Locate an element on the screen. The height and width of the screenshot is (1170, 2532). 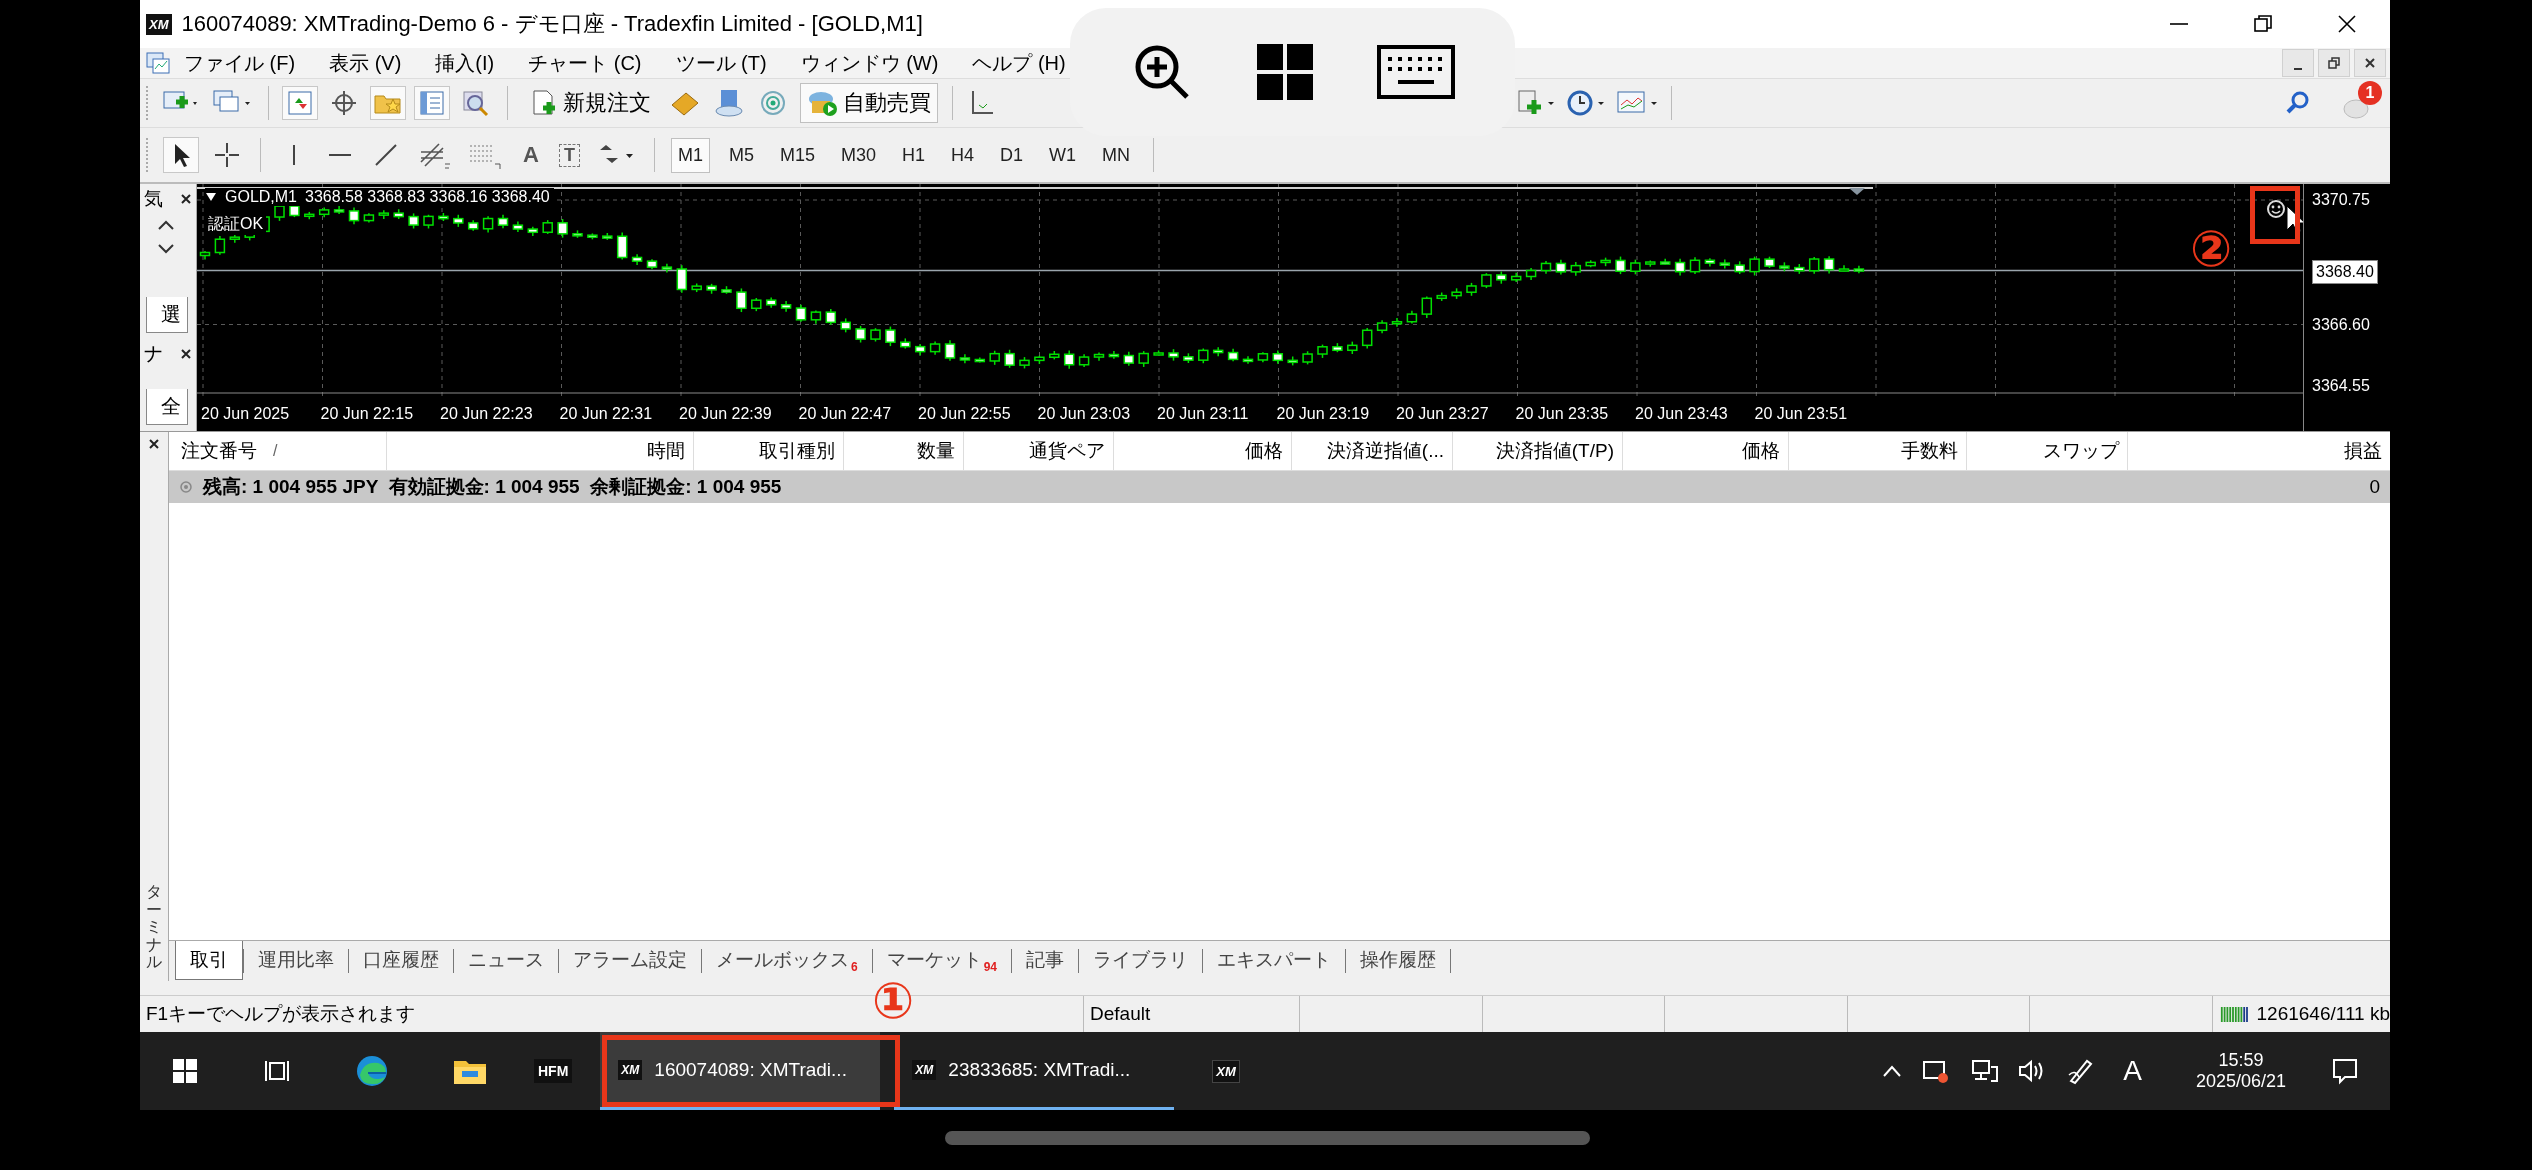
time-label: 20 Jun 22:39 is located at coordinates (726, 413).